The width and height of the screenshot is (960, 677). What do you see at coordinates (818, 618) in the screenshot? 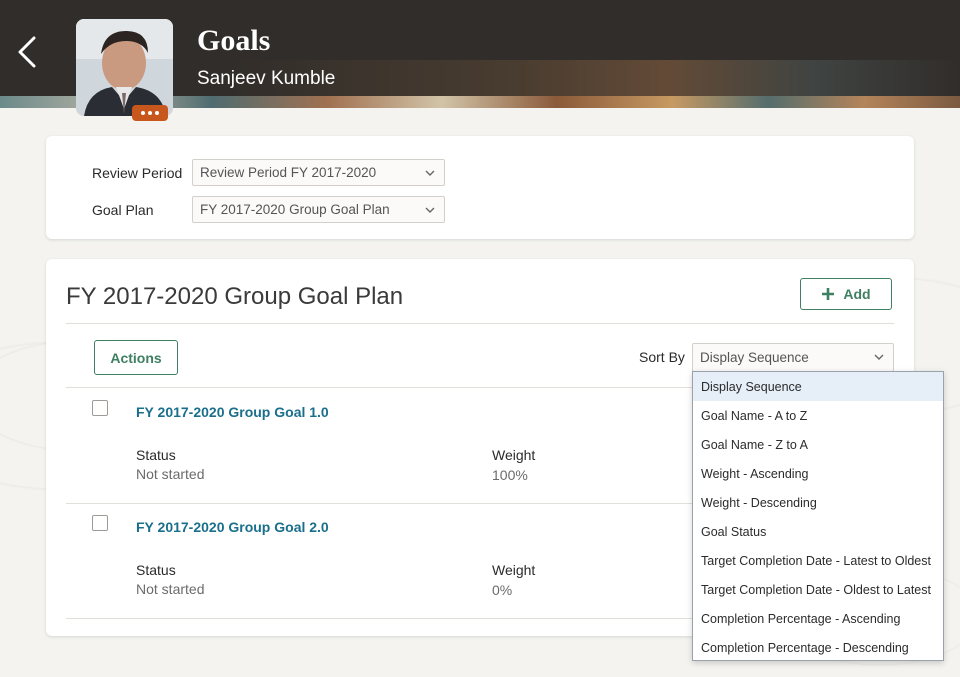
I see `sort-option-completion-asc: Completion Percentage - Ascending` at bounding box center [818, 618].